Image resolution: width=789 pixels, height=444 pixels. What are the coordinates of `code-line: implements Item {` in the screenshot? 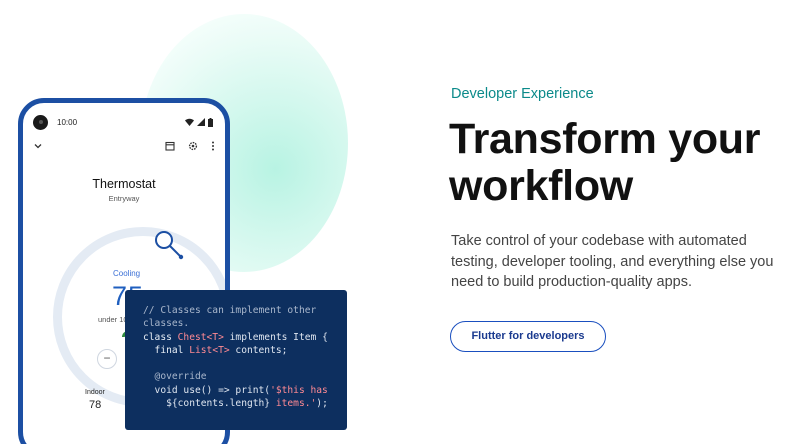 It's located at (275, 337).